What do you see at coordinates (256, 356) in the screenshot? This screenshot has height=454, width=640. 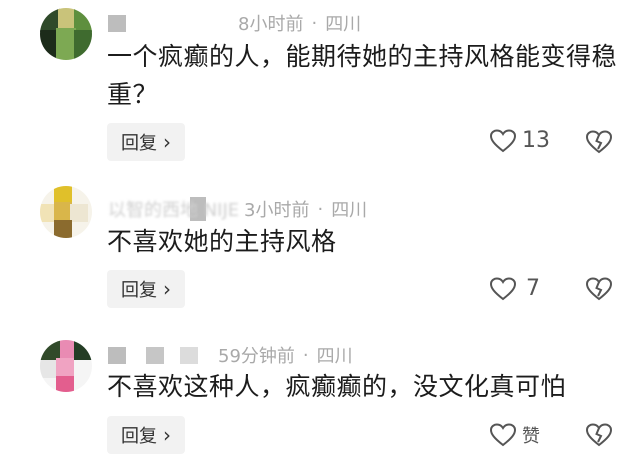 I see `comment-time: 59分钟前` at bounding box center [256, 356].